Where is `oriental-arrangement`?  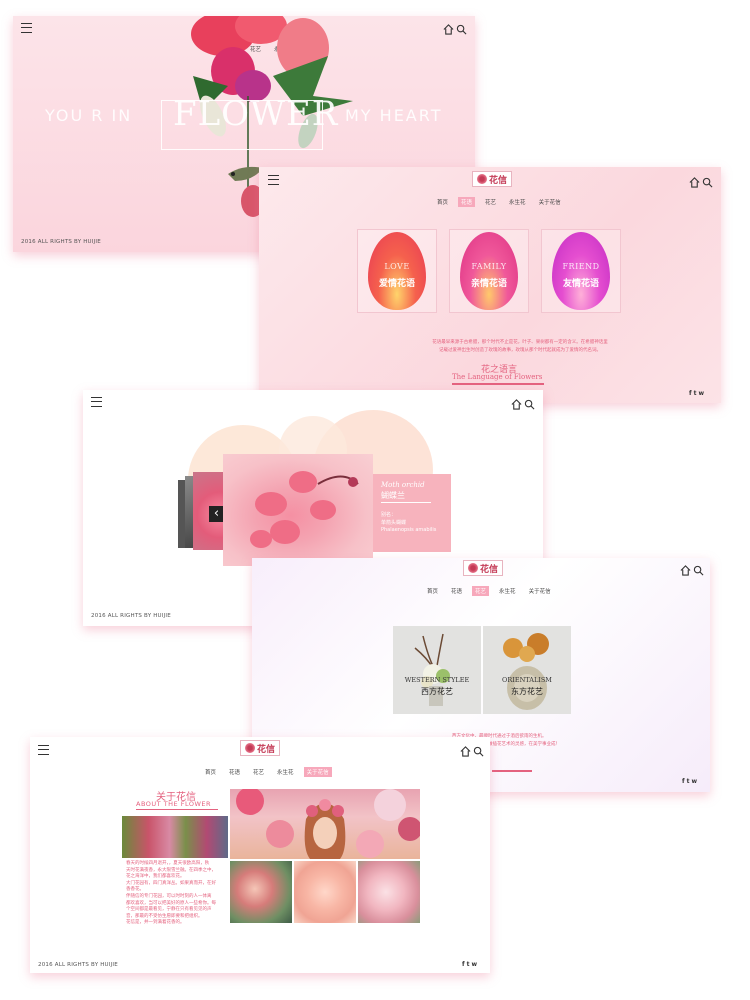
oriental-arrangement is located at coordinates (526, 671).